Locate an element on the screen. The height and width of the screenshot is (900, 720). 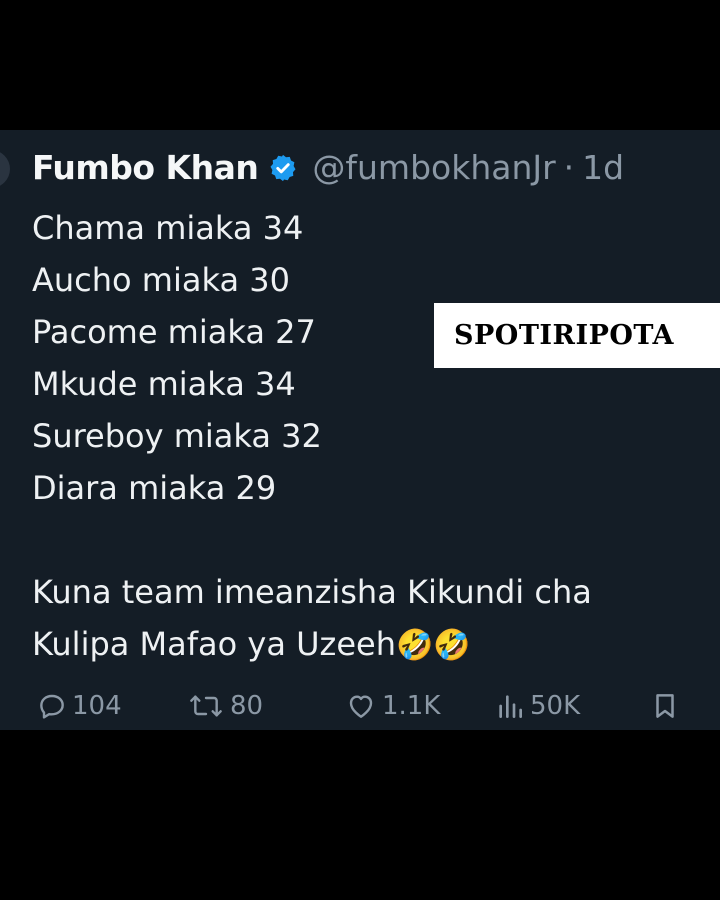
tweet-line: Diara miaka 29 is located at coordinates (154, 488).